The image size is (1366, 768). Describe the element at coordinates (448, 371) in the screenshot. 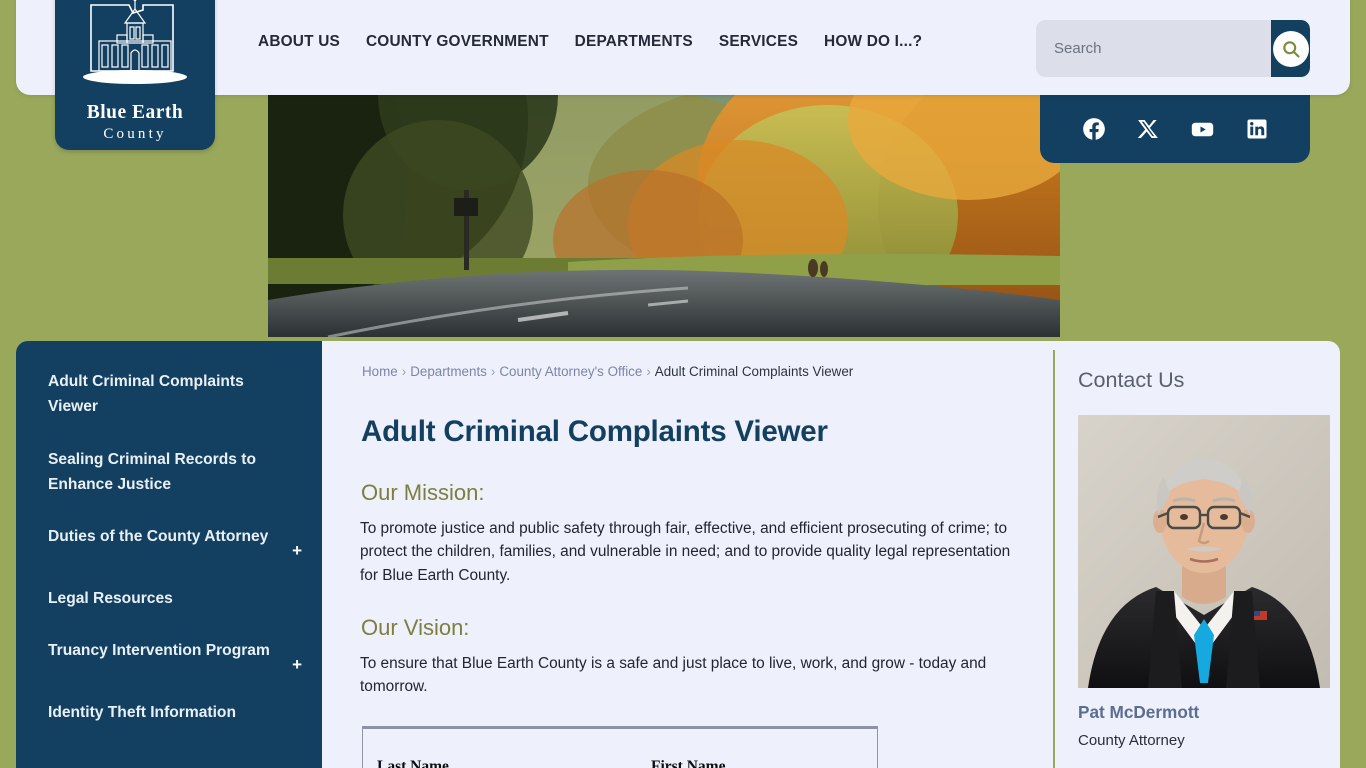

I see `breadcrumb-item-departments: Departments` at that location.